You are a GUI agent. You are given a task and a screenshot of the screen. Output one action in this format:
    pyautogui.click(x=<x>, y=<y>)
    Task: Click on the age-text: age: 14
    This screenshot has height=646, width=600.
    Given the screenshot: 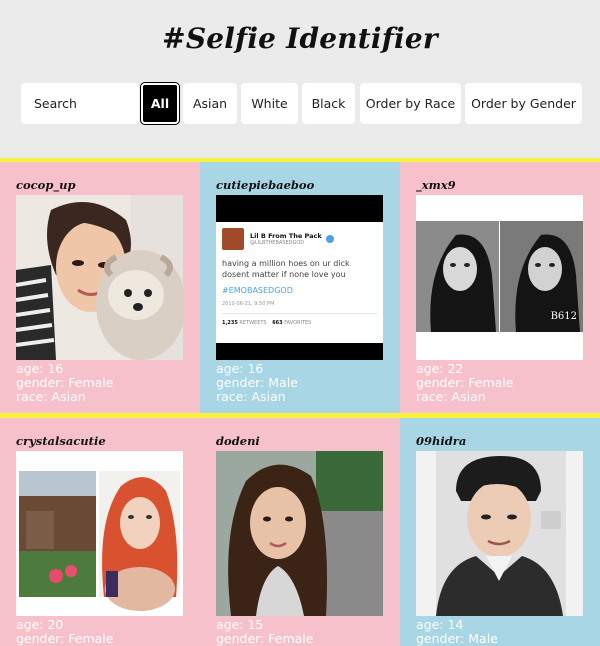 What is the action you would take?
    pyautogui.click(x=440, y=624)
    